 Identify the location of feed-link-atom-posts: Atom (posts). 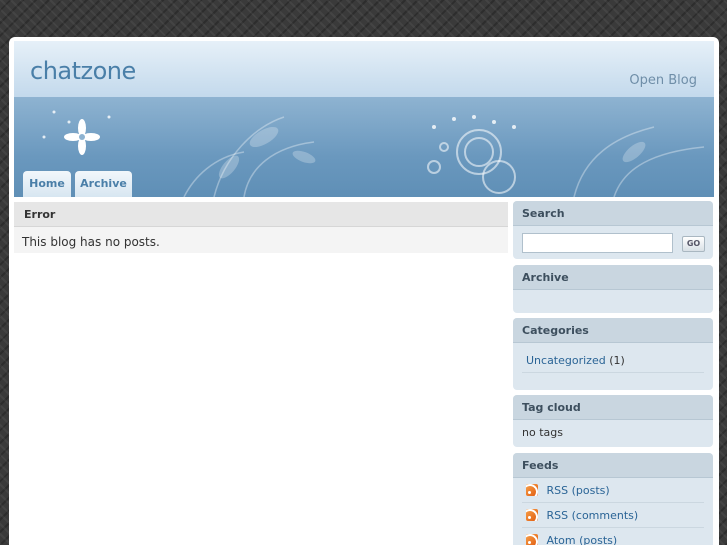
(582, 539).